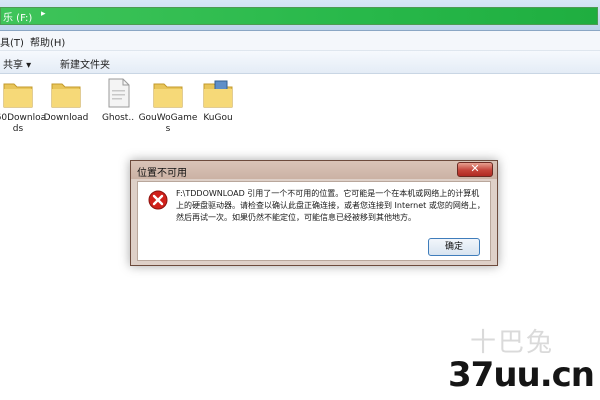 Image resolution: width=600 pixels, height=400 pixels. I want to click on error-icon, so click(158, 200).